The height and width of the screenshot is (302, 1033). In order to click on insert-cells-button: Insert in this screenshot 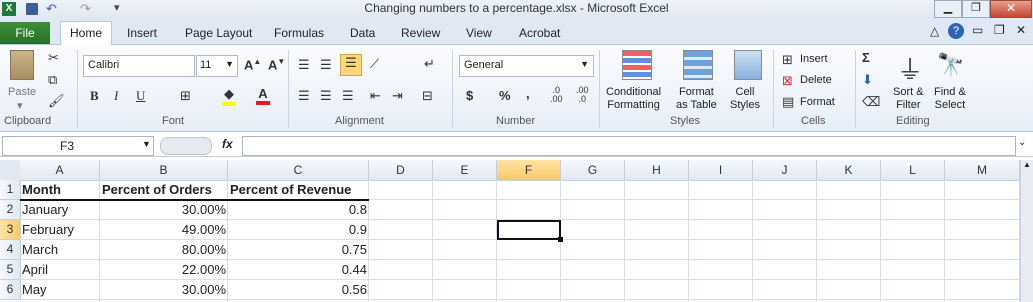, I will do `click(814, 59)`.